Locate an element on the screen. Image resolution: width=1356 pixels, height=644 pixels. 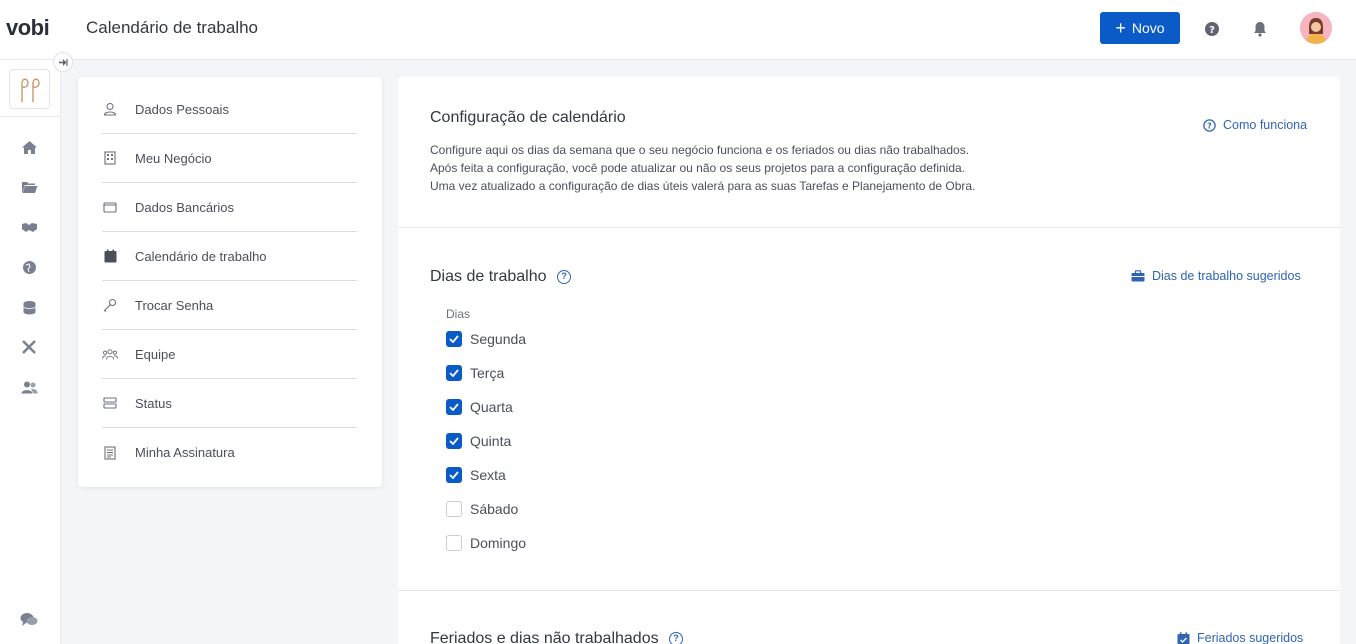
chat-icon is located at coordinates (29, 619).